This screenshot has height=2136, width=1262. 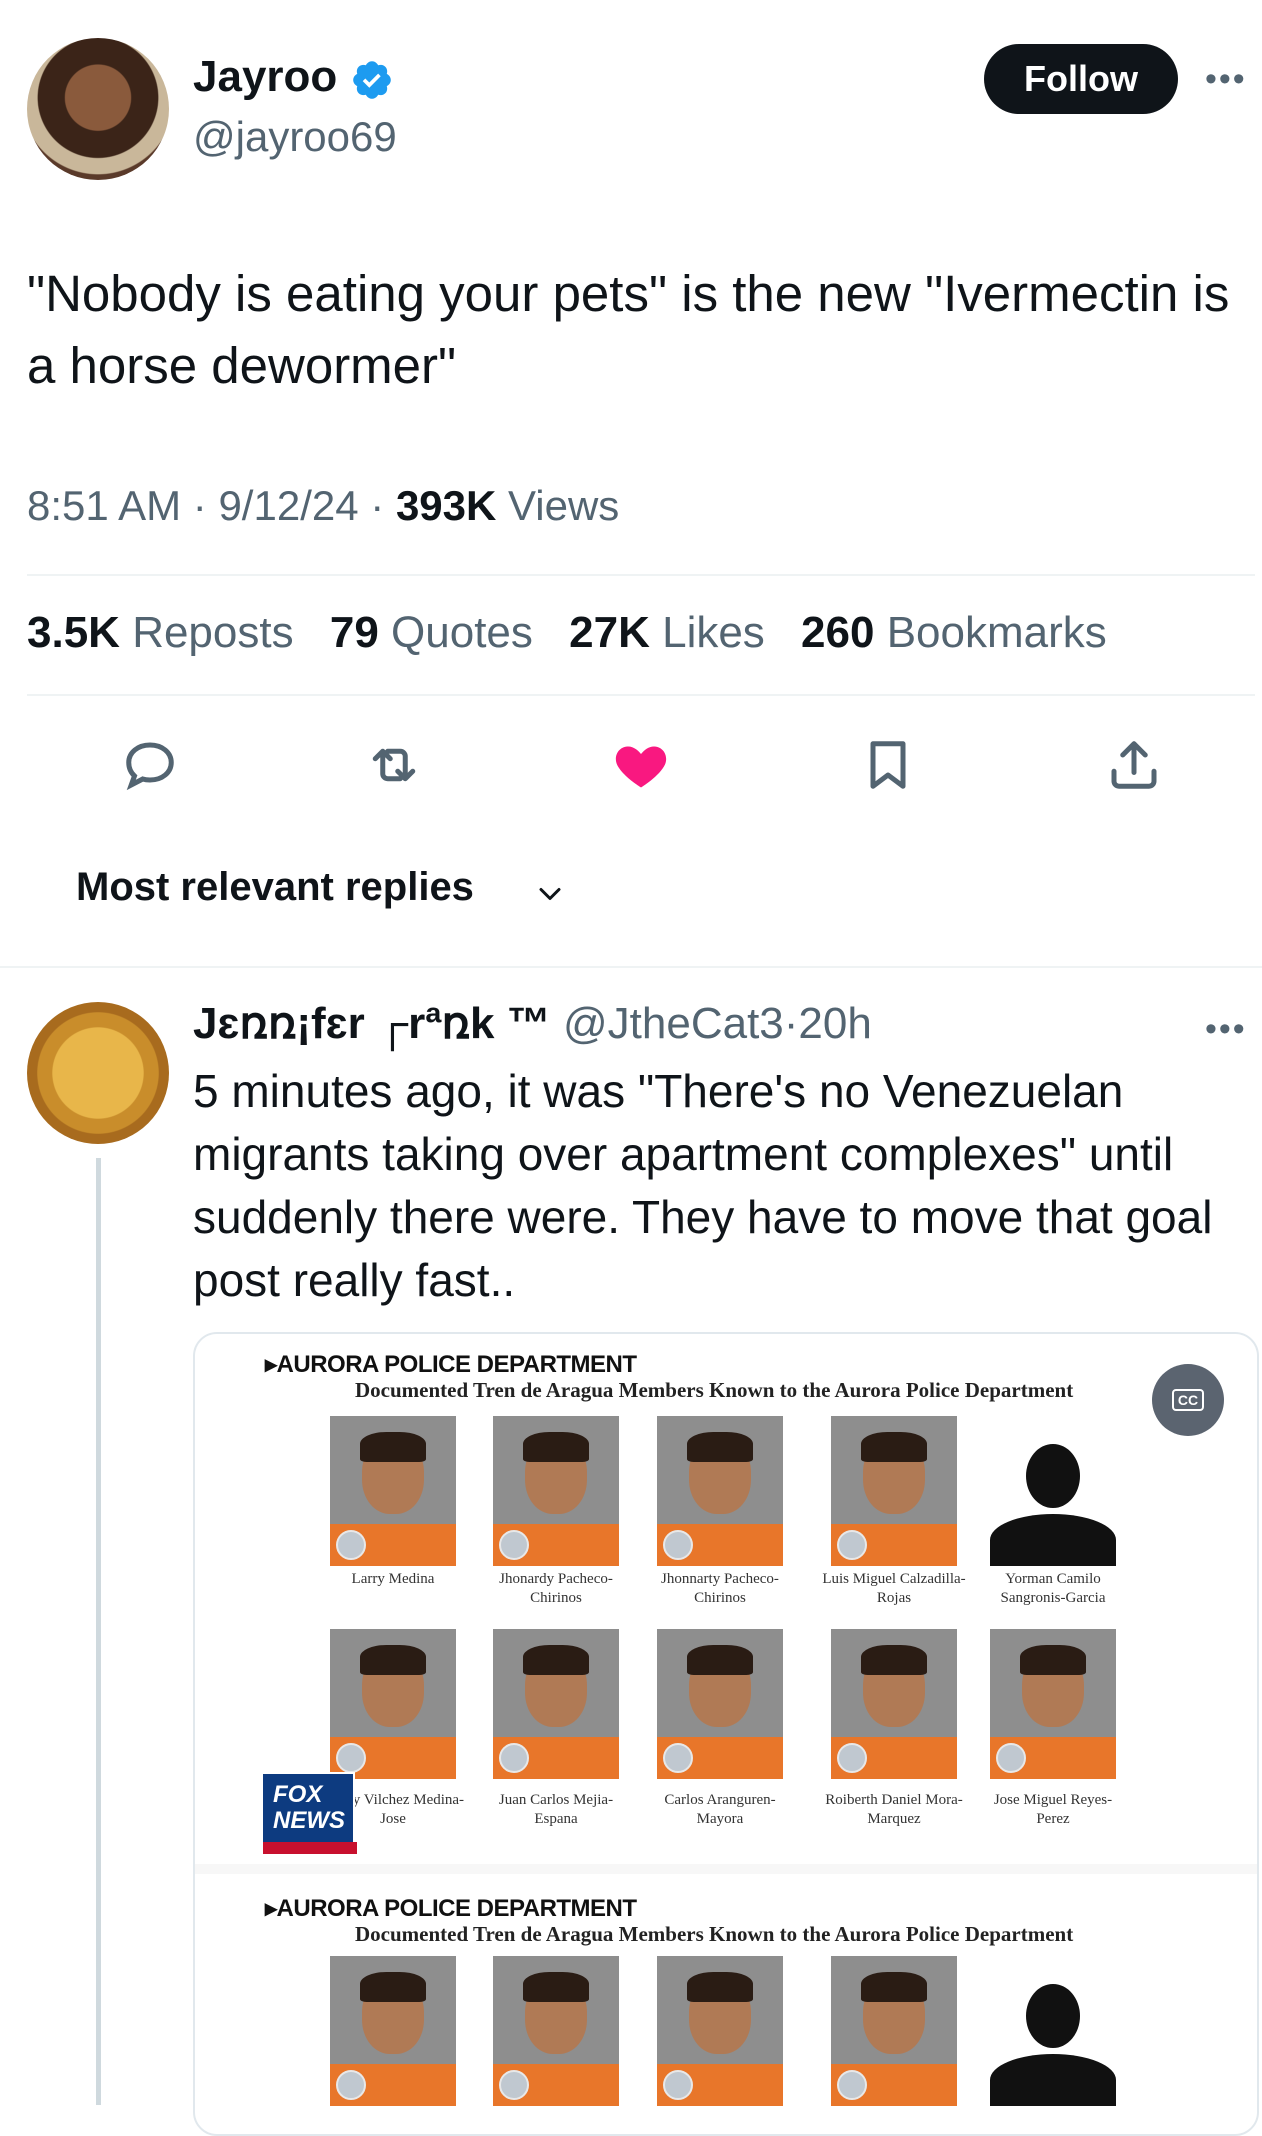 What do you see at coordinates (564, 505) in the screenshot?
I see `views-label: Views` at bounding box center [564, 505].